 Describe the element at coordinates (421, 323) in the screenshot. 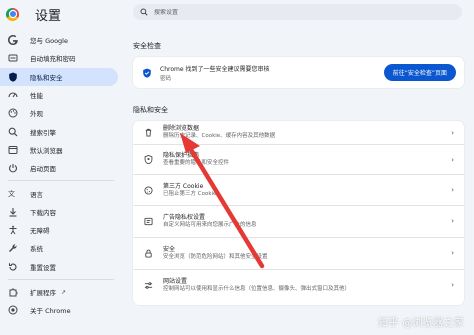

I see `watermark: 知乎 @浏览器之家` at that location.